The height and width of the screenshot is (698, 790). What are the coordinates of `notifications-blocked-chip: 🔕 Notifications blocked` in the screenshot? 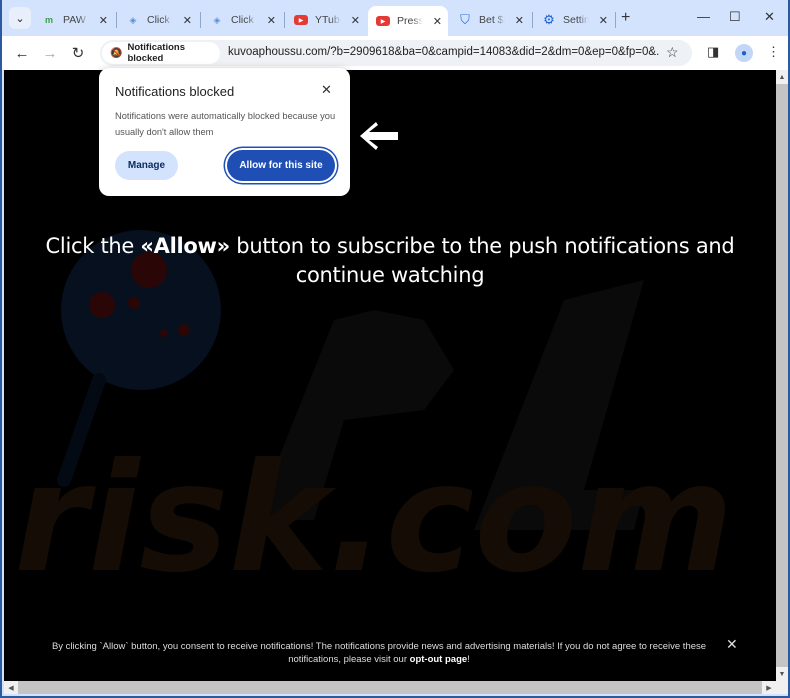 It's located at (161, 53).